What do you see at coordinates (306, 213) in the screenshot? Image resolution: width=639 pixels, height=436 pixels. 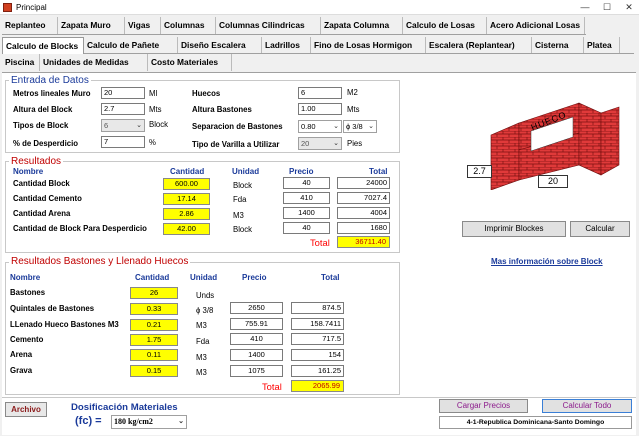 I see `row-precio-input: 1400` at bounding box center [306, 213].